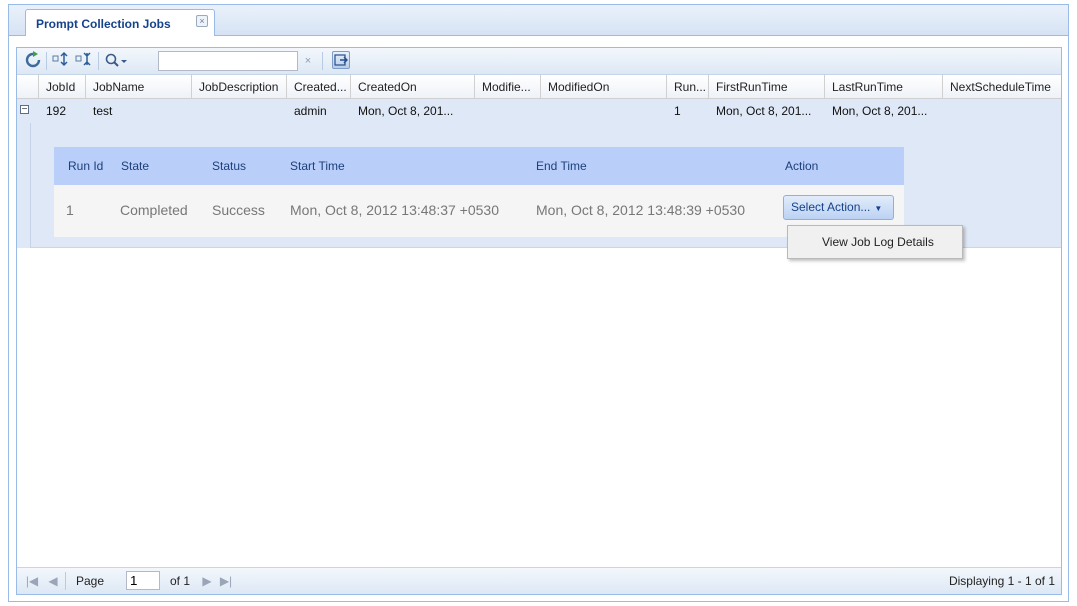  What do you see at coordinates (229, 166) in the screenshot?
I see `col-header-status: Status` at bounding box center [229, 166].